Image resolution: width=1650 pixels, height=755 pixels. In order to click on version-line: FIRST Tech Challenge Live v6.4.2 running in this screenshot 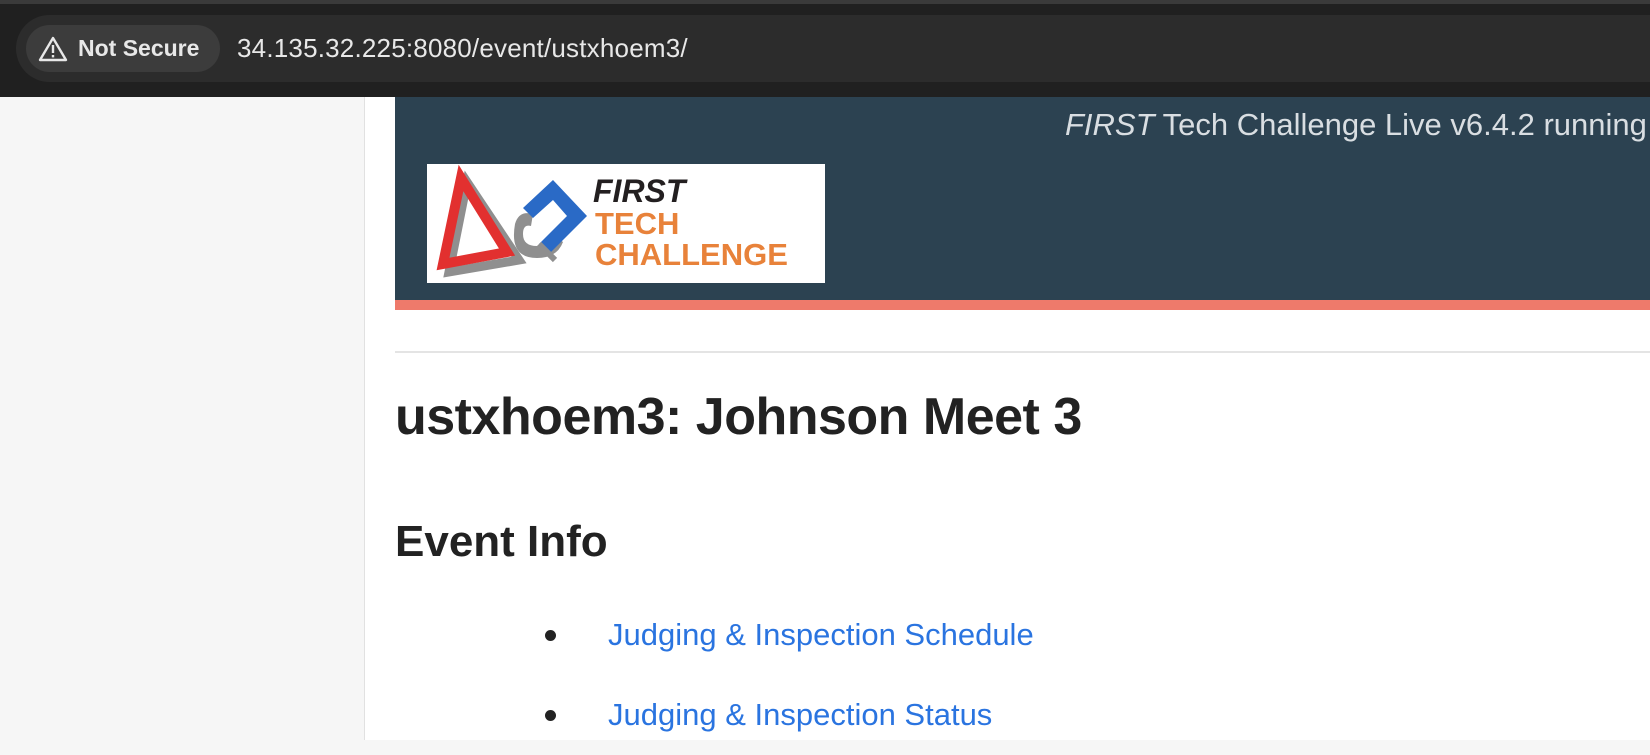, I will do `click(1356, 125)`.